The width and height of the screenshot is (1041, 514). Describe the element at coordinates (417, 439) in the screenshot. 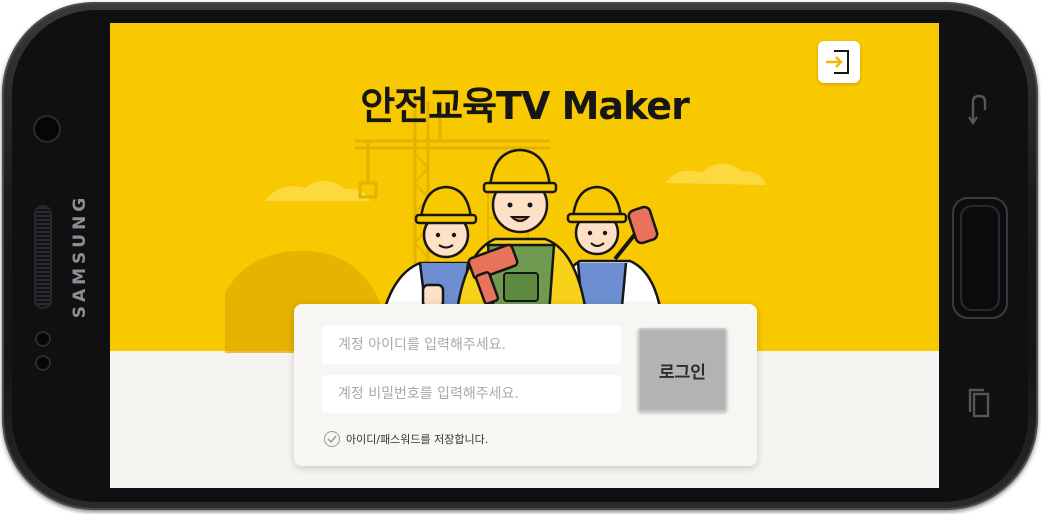

I see `remember-label: 아이디/패스워드를 저장합니다.` at that location.